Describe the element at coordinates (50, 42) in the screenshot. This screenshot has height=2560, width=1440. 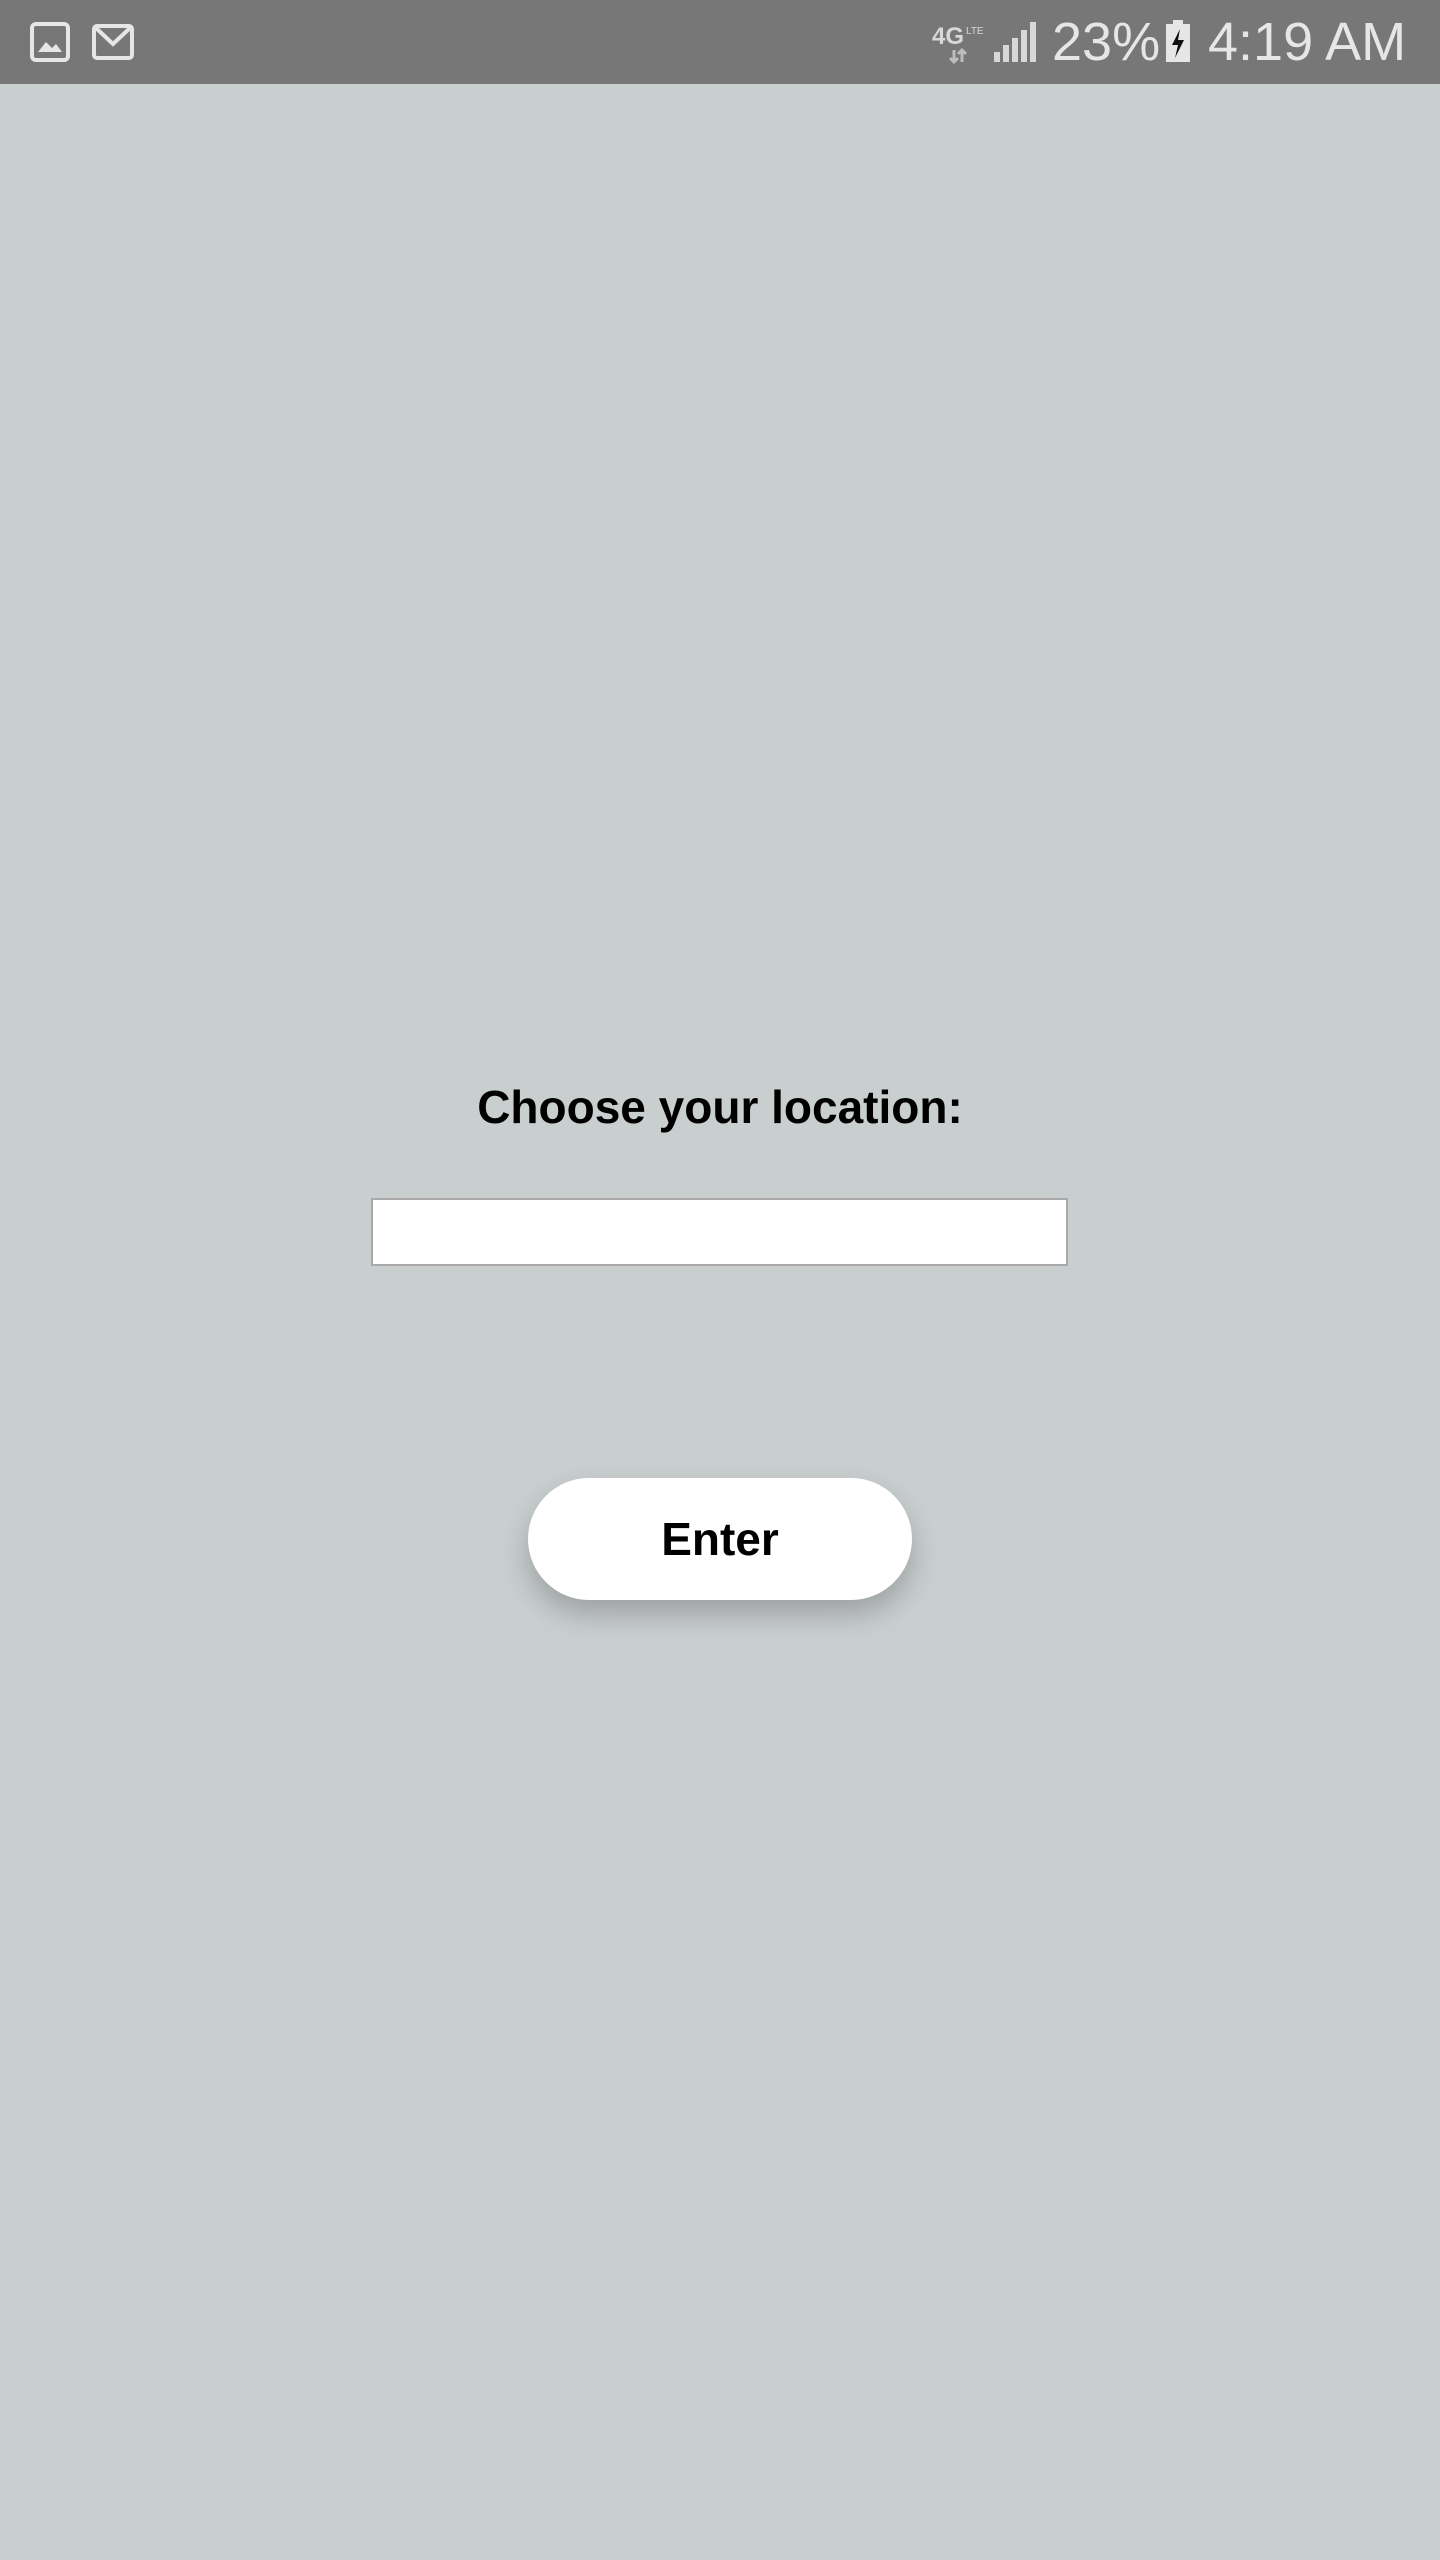
I see `gallery-icon` at that location.